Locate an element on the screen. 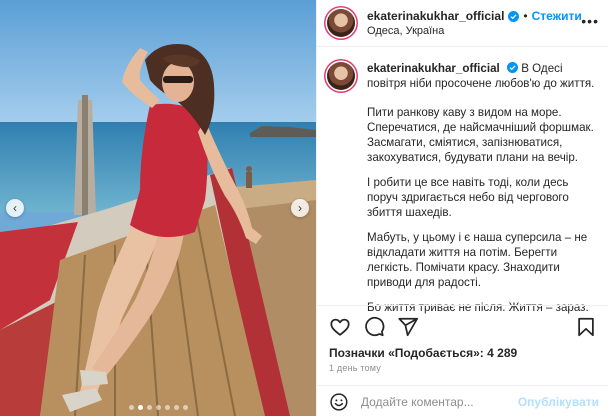 The image size is (608, 417). heart-icon is located at coordinates (340, 327).